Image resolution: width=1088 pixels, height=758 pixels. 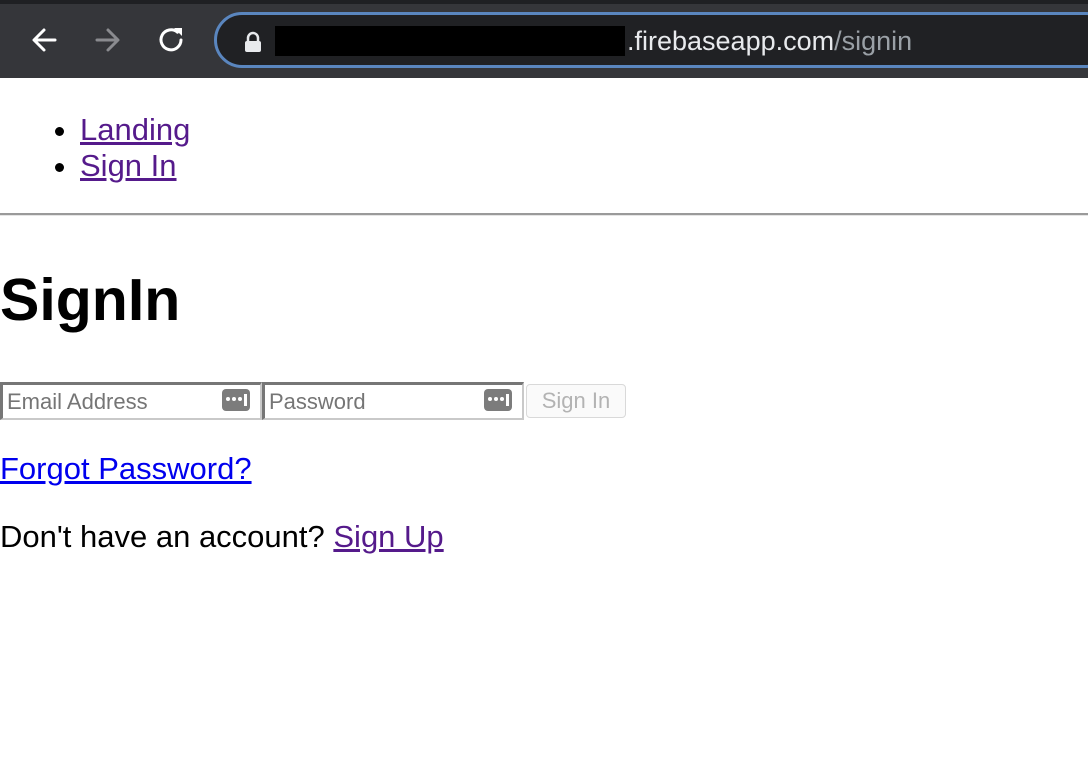 What do you see at coordinates (167, 536) in the screenshot?
I see `signup-prompt-text: Don't have an account?` at bounding box center [167, 536].